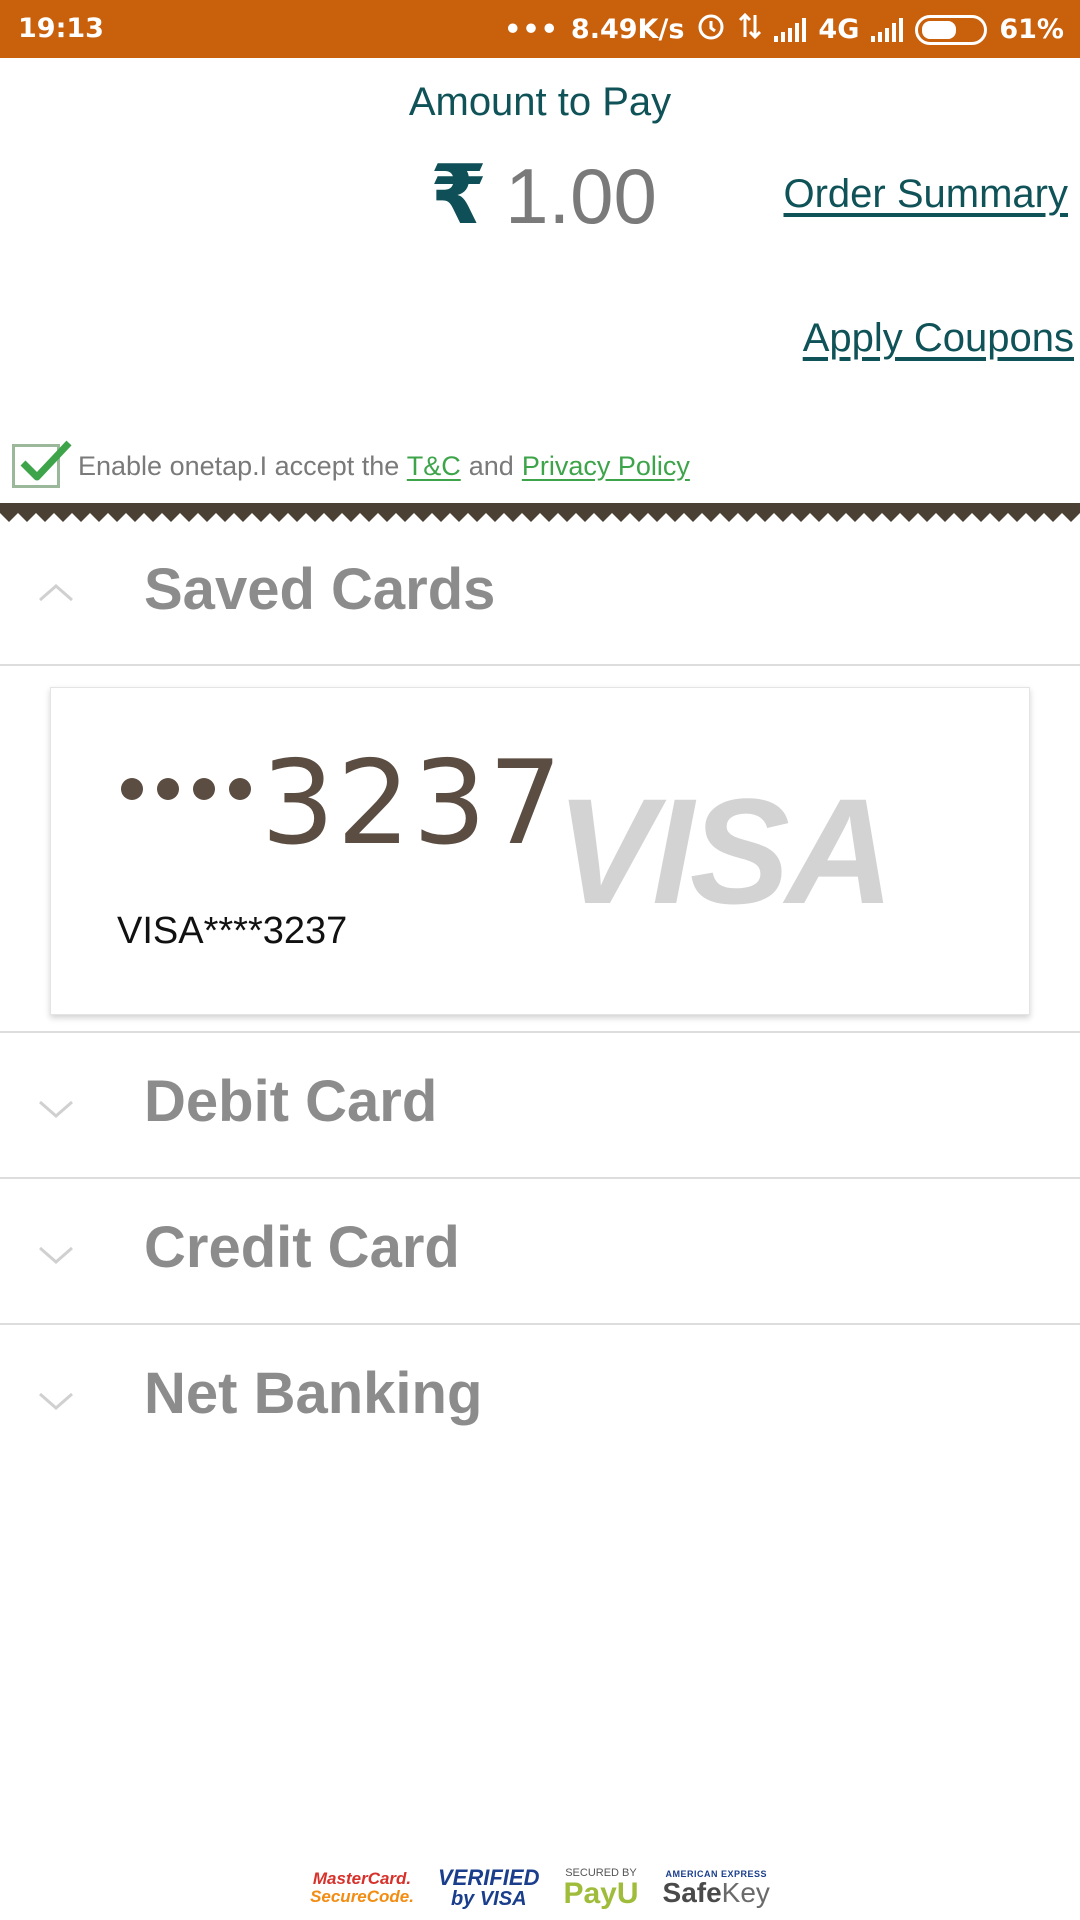 This screenshot has width=1080, height=1920. Describe the element at coordinates (56, 593) in the screenshot. I see `chevron-up-icon` at that location.